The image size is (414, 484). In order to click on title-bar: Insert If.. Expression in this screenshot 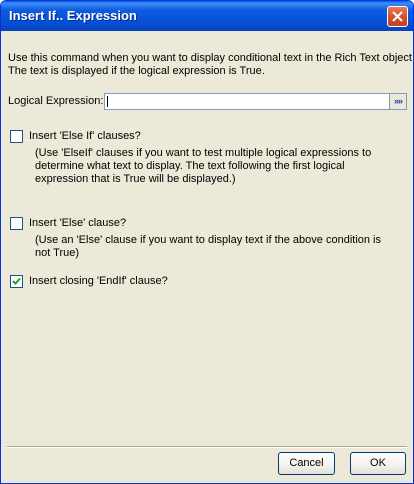, I will do `click(207, 16)`.